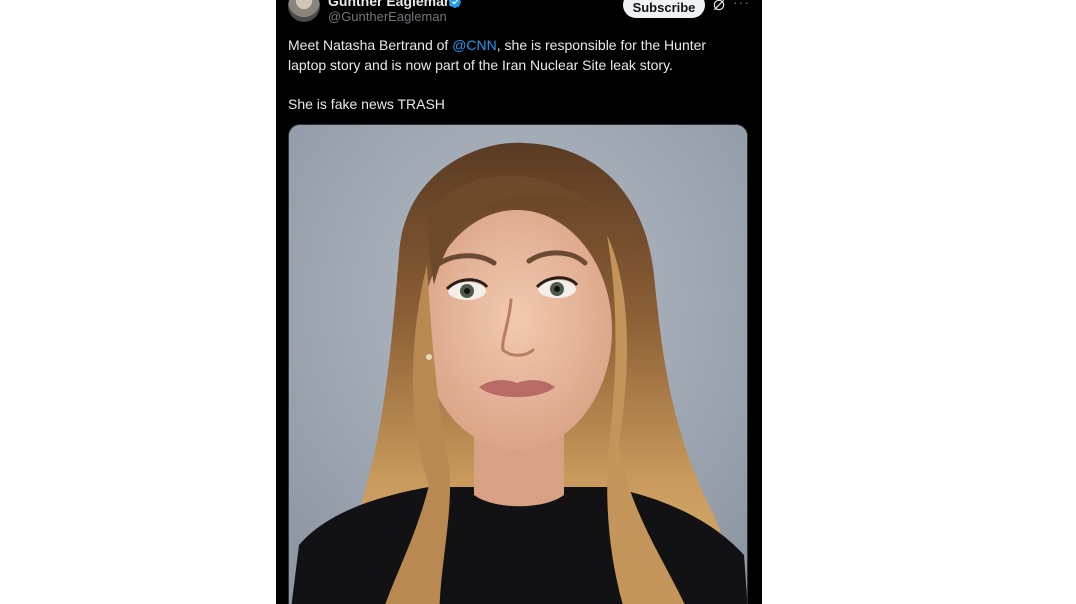 Image resolution: width=1076 pixels, height=604 pixels. I want to click on verified-badge-icon, so click(455, 4).